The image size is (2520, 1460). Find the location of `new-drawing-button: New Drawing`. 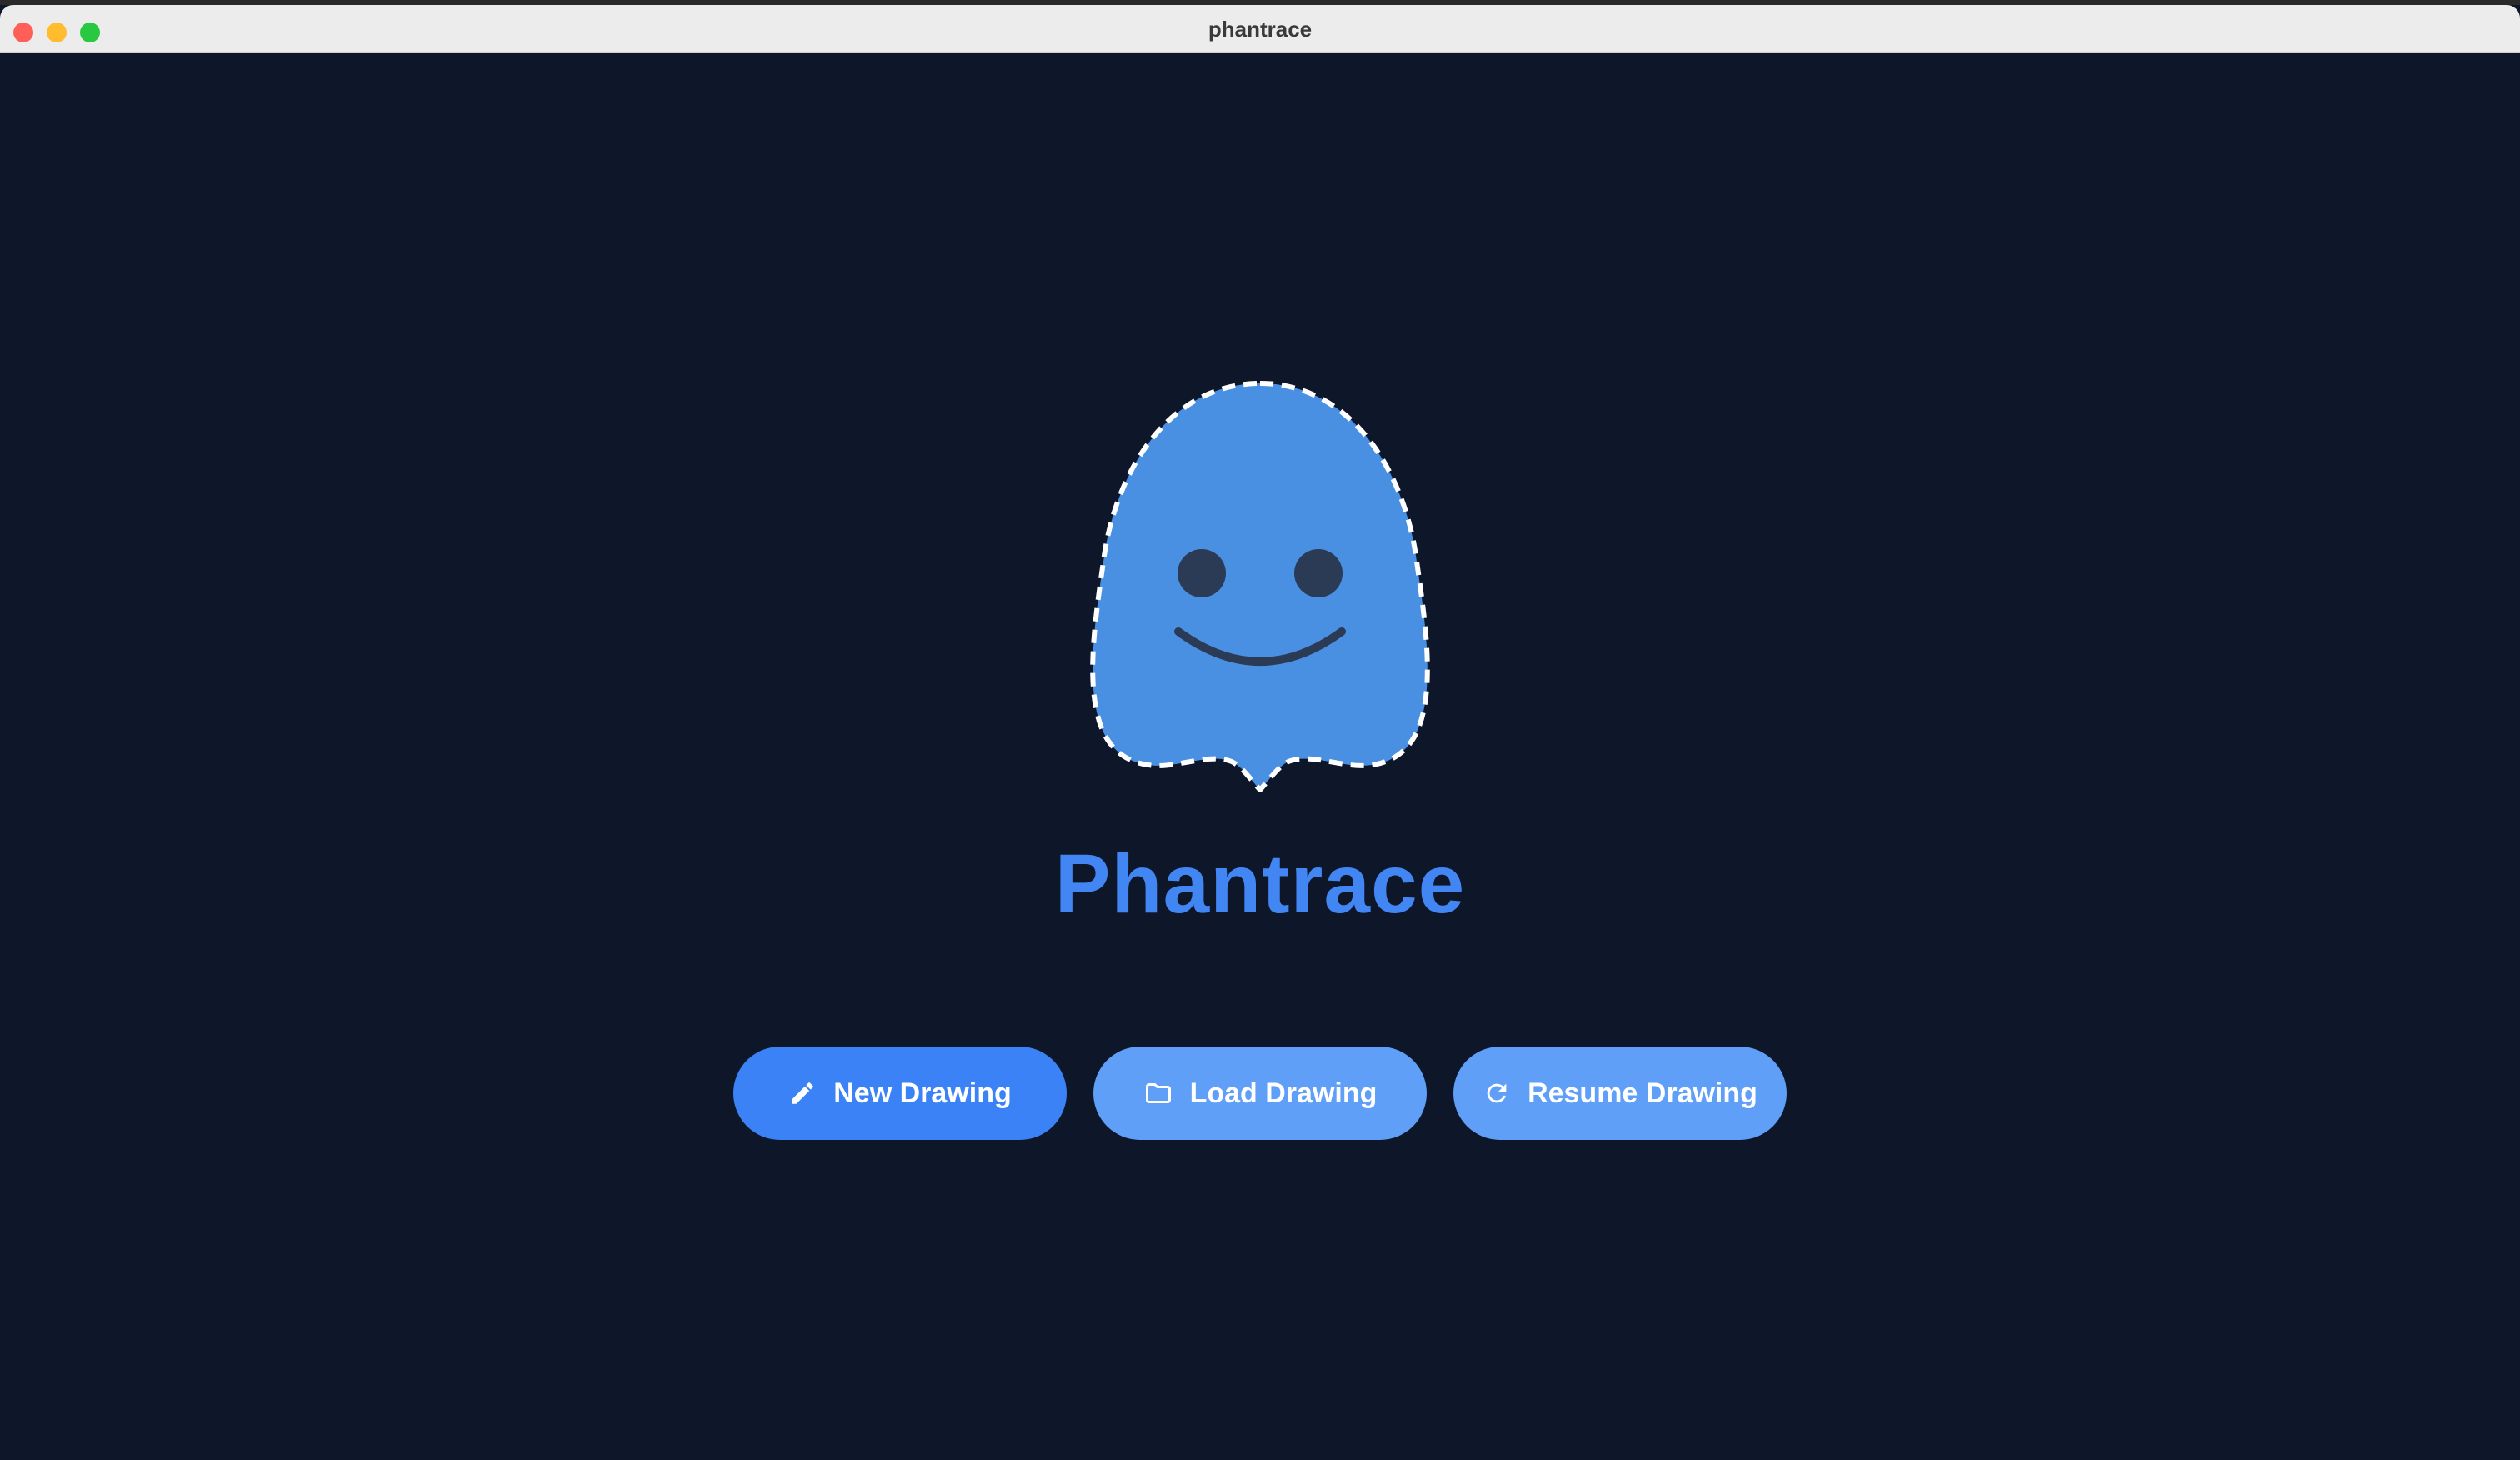

new-drawing-button: New Drawing is located at coordinates (900, 1093).